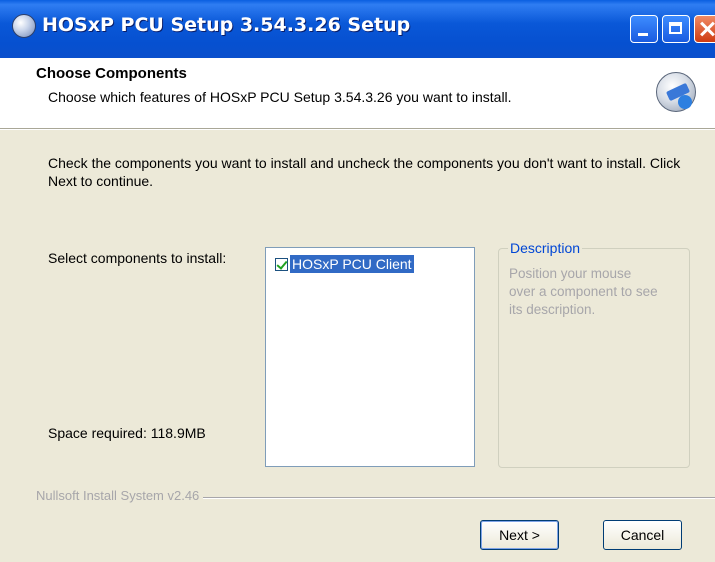  Describe the element at coordinates (357, 129) in the screenshot. I see `header-divider` at that location.